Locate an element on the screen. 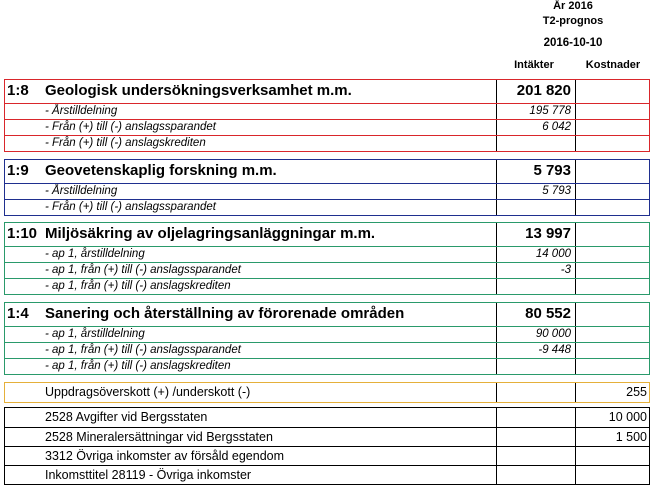 The image size is (655, 487). table-row: - Årstilldelning 5 793 is located at coordinates (327, 191).